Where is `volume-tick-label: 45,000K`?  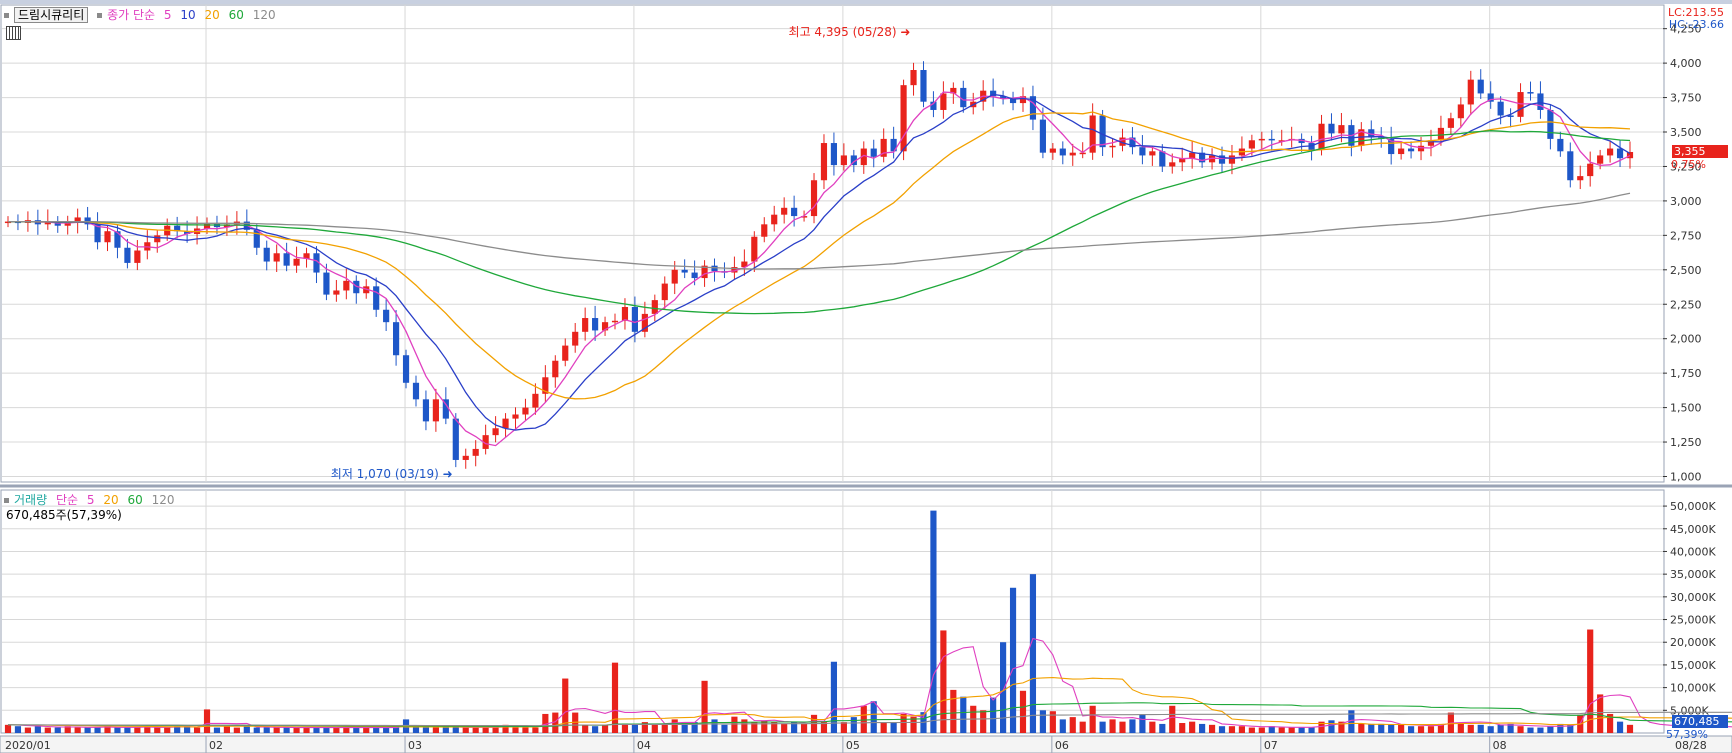 volume-tick-label: 45,000K is located at coordinates (1693, 529).